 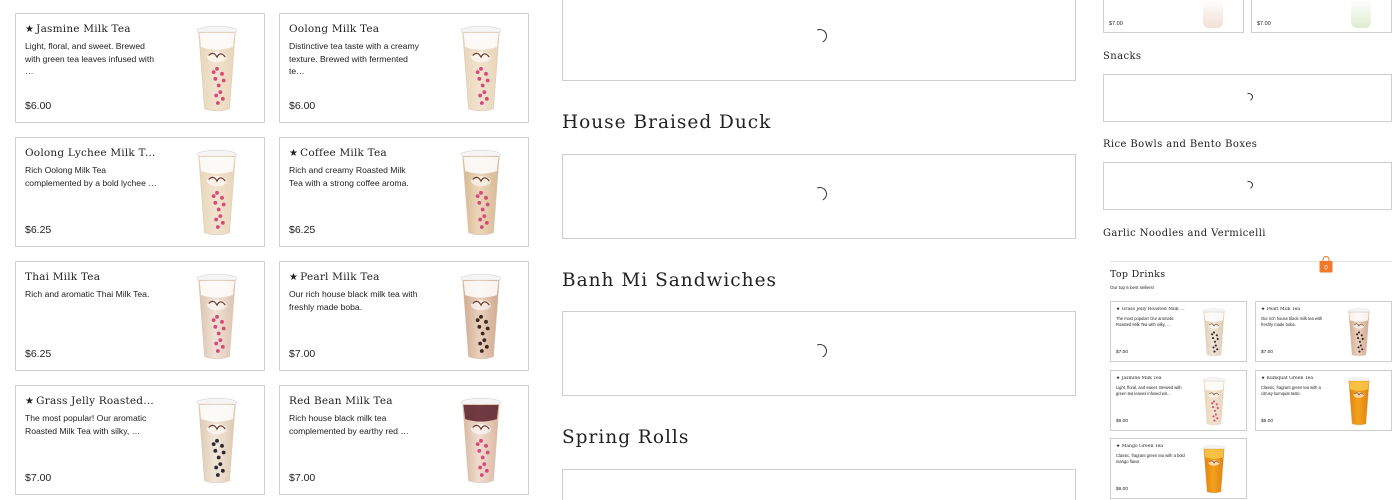 I want to click on product-name-text: Coffee Milk Tea, so click(x=343, y=153).